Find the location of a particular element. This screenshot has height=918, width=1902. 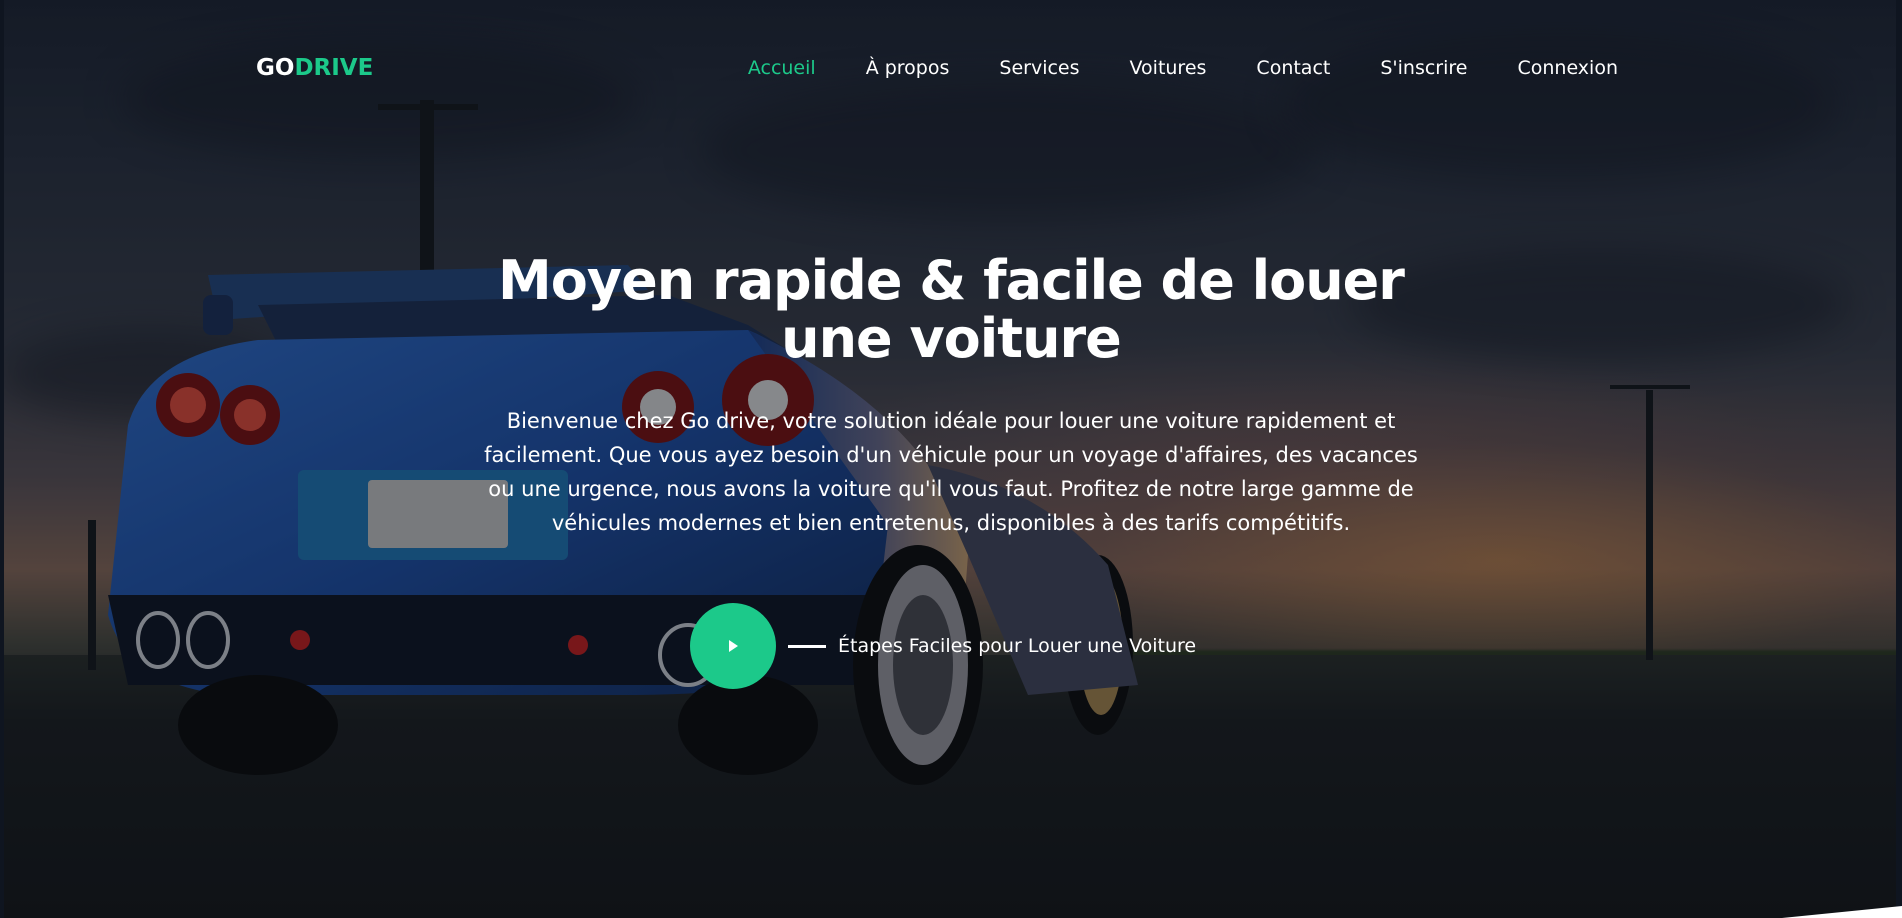

steps-divider-line is located at coordinates (807, 646).